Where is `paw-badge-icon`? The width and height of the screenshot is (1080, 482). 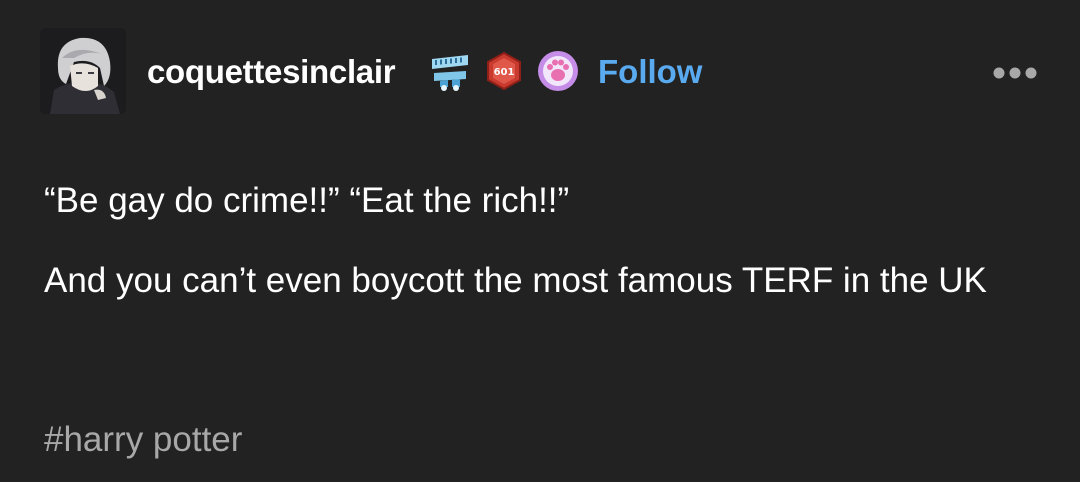
paw-badge-icon is located at coordinates (558, 71).